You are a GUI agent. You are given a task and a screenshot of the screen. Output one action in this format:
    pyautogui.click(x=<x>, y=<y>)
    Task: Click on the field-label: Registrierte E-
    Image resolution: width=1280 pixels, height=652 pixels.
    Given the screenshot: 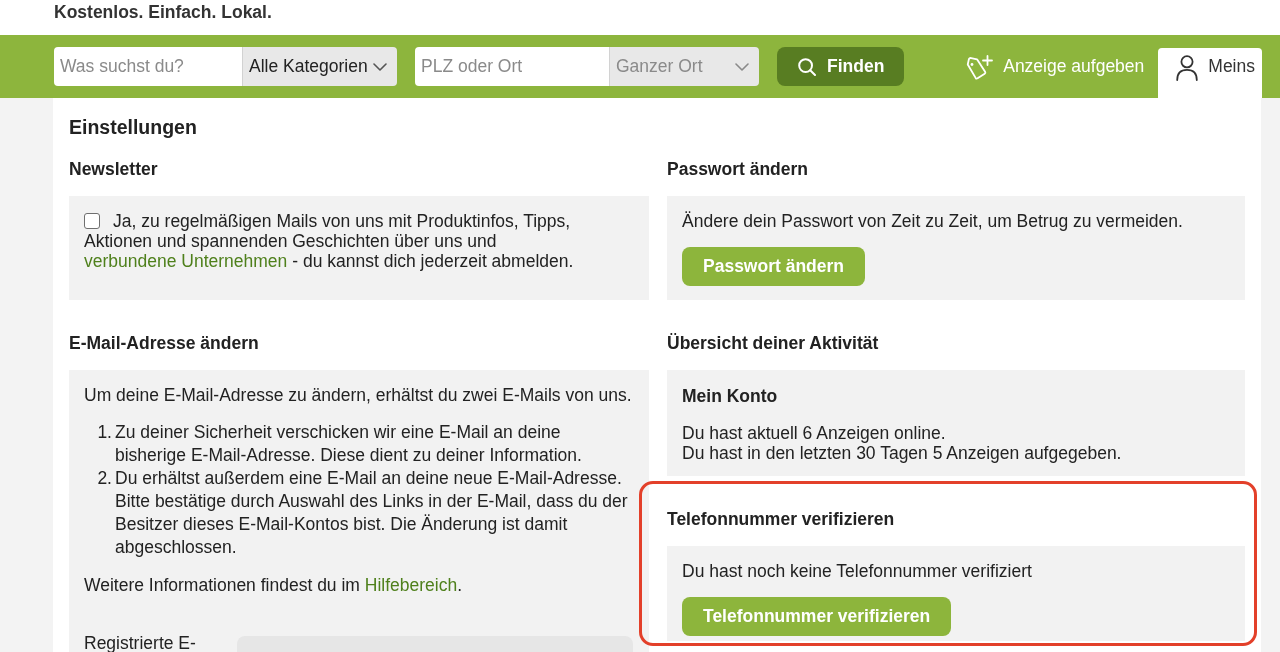 What is the action you would take?
    pyautogui.click(x=140, y=643)
    